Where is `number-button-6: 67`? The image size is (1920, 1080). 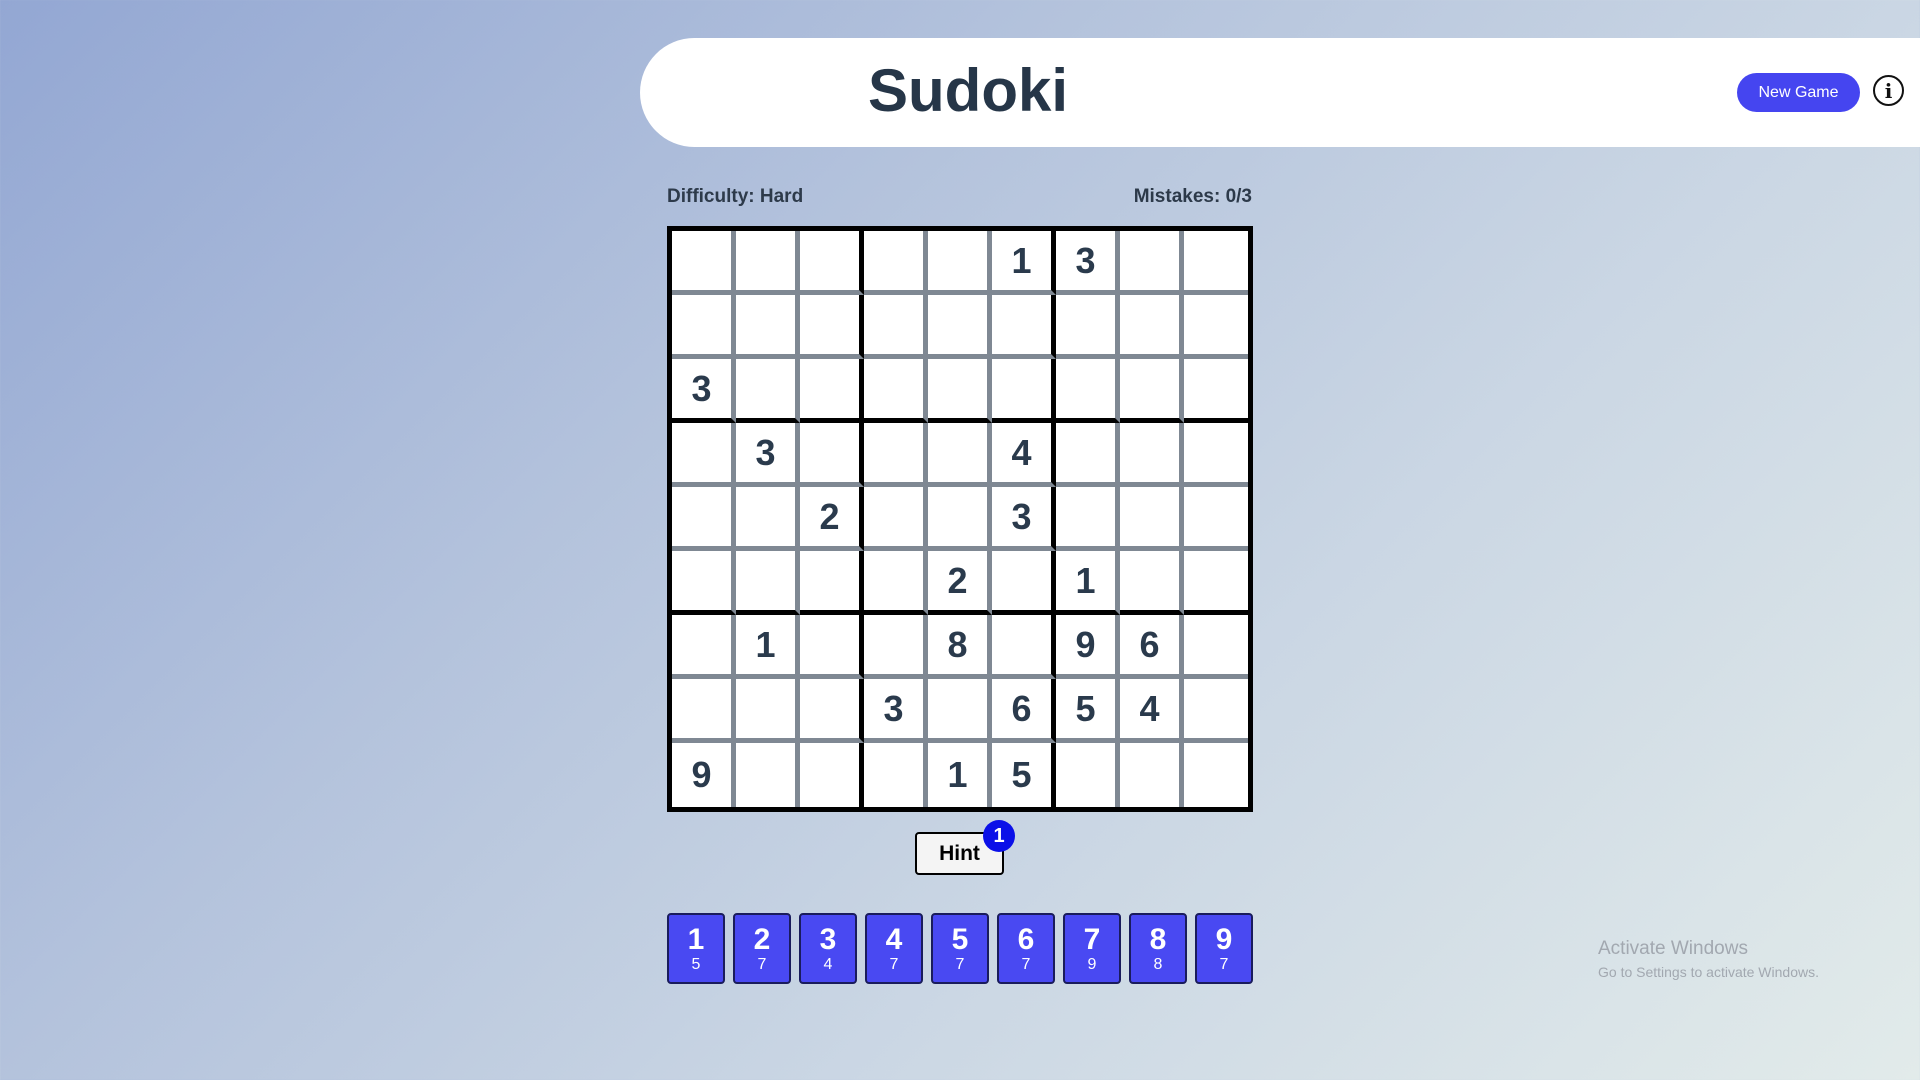
number-button-6: 67 is located at coordinates (1026, 948).